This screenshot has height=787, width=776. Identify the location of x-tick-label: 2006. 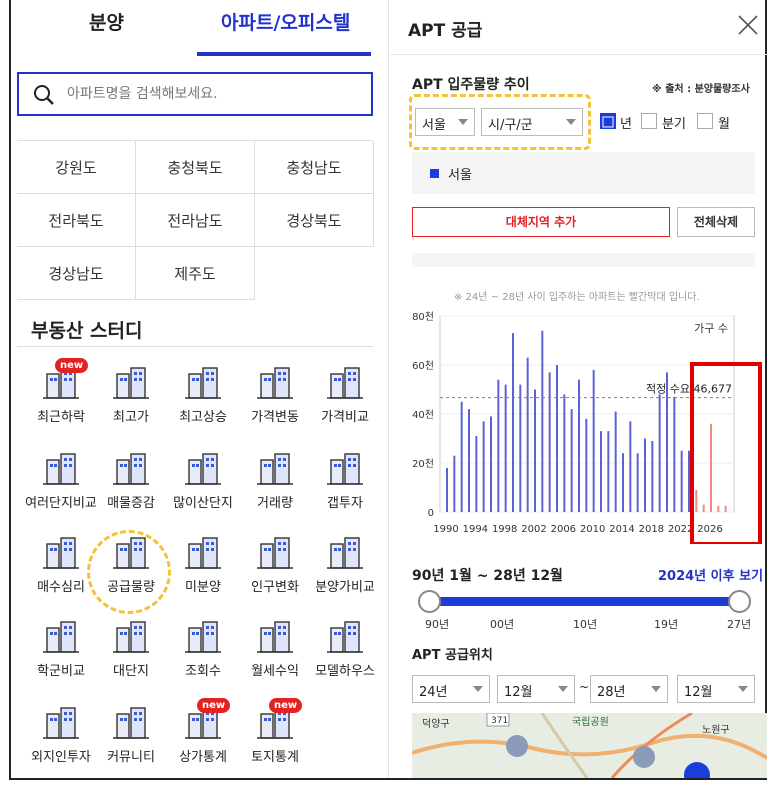
(563, 529).